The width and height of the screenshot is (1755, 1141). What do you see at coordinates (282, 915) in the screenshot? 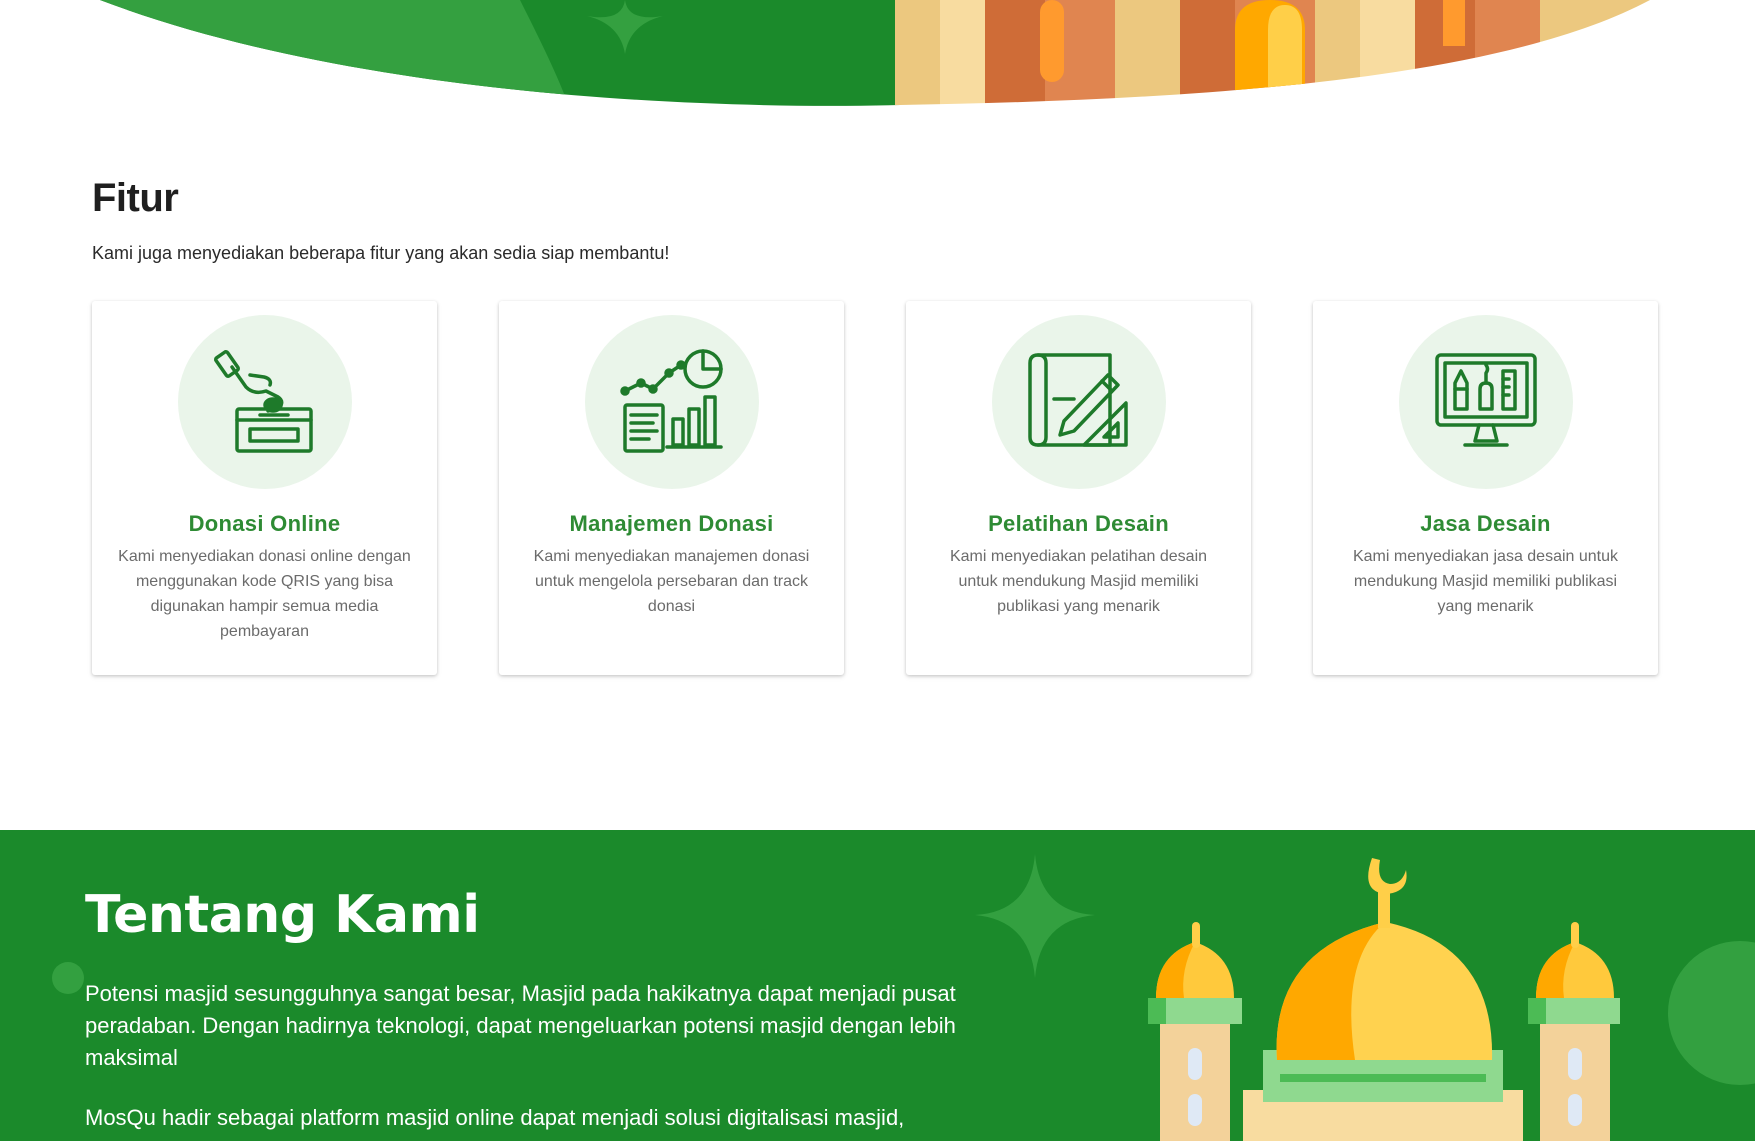
I see `about-title: Tentang Kami` at bounding box center [282, 915].